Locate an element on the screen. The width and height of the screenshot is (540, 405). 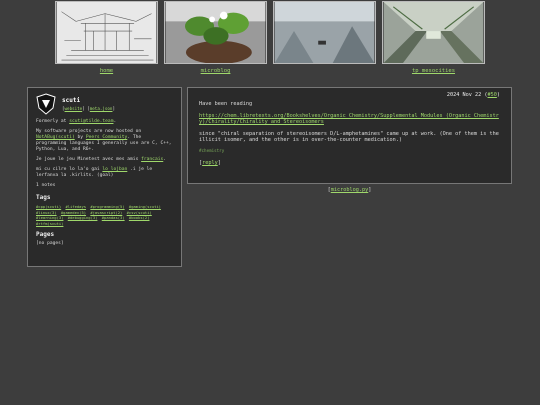
nav-label-home: home is located at coordinates (106, 71).